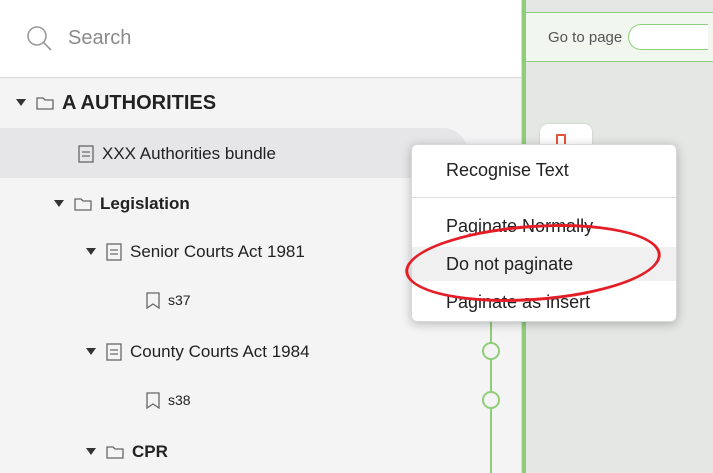 The image size is (713, 473). What do you see at coordinates (544, 302) in the screenshot?
I see `menu-item-paginate-as-insert: Paginate as insert` at bounding box center [544, 302].